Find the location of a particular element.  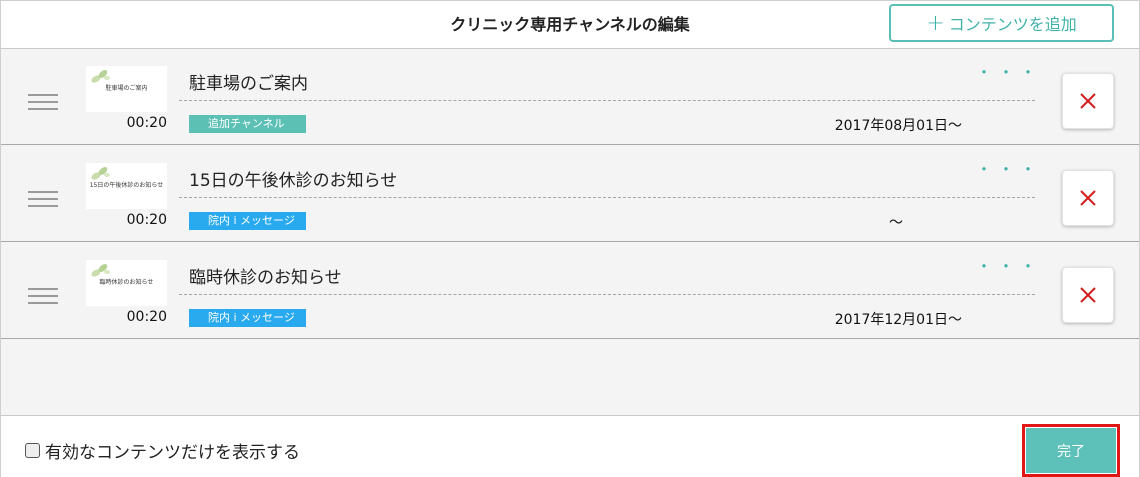

content-title: 15日の午後休診のお知らせ is located at coordinates (293, 178).